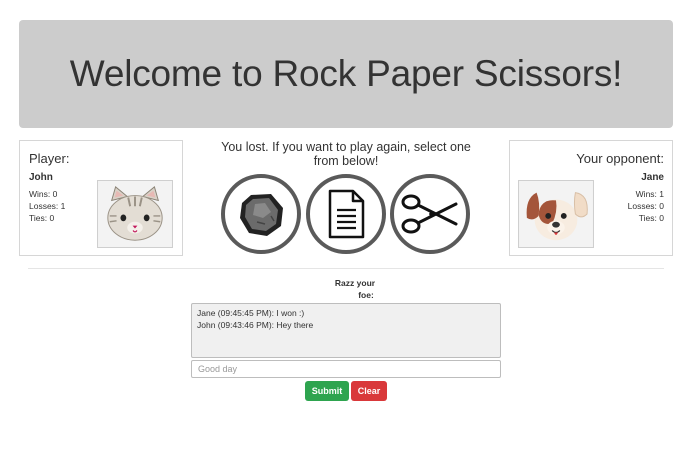 The height and width of the screenshot is (460, 690). I want to click on scissors-button, so click(430, 214).